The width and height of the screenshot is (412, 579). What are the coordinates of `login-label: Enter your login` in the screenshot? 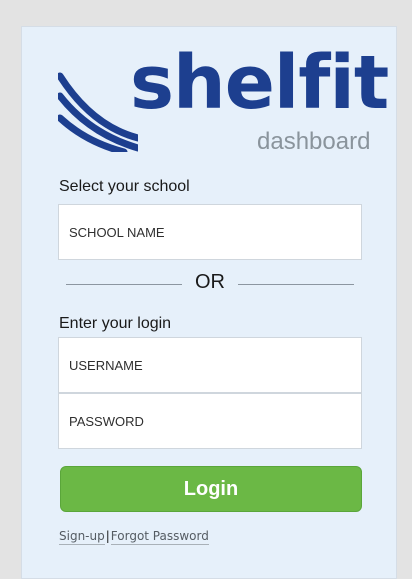 It's located at (115, 323).